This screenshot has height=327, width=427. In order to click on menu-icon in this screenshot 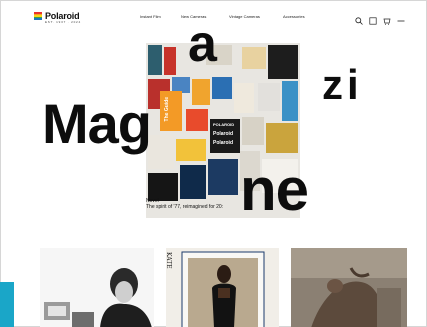, I will do `click(401, 17)`.